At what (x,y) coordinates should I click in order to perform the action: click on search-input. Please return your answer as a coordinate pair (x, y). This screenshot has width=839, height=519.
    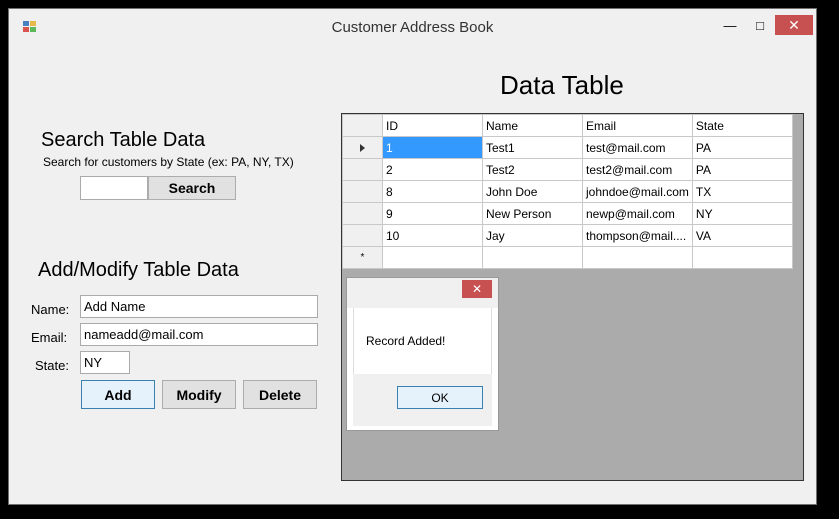
    Looking at the image, I should click on (114, 188).